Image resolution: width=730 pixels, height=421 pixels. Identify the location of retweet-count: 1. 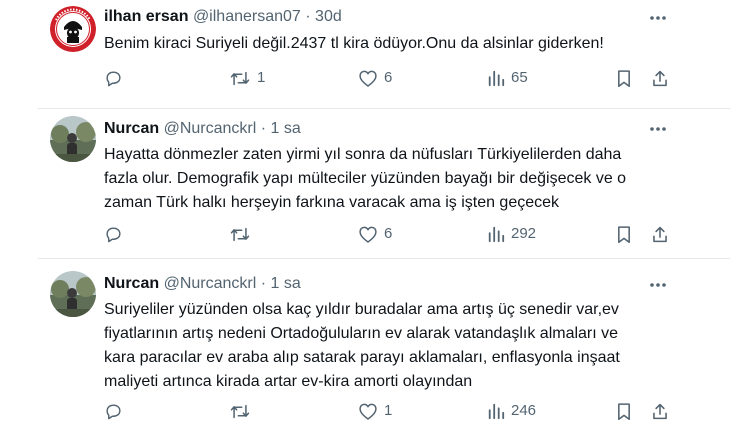
(261, 77).